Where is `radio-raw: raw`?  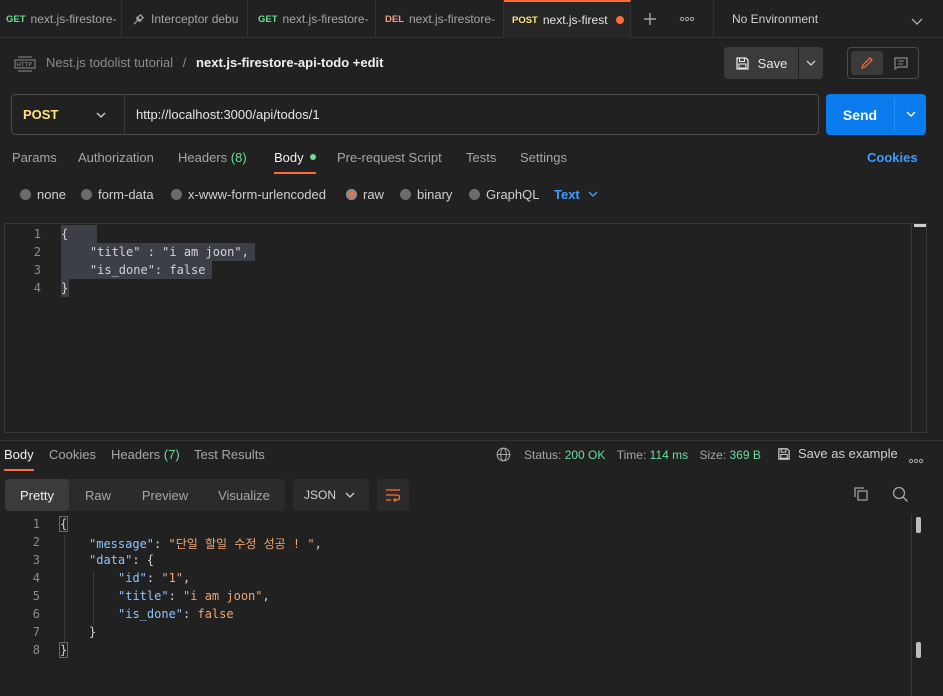 radio-raw: raw is located at coordinates (365, 194).